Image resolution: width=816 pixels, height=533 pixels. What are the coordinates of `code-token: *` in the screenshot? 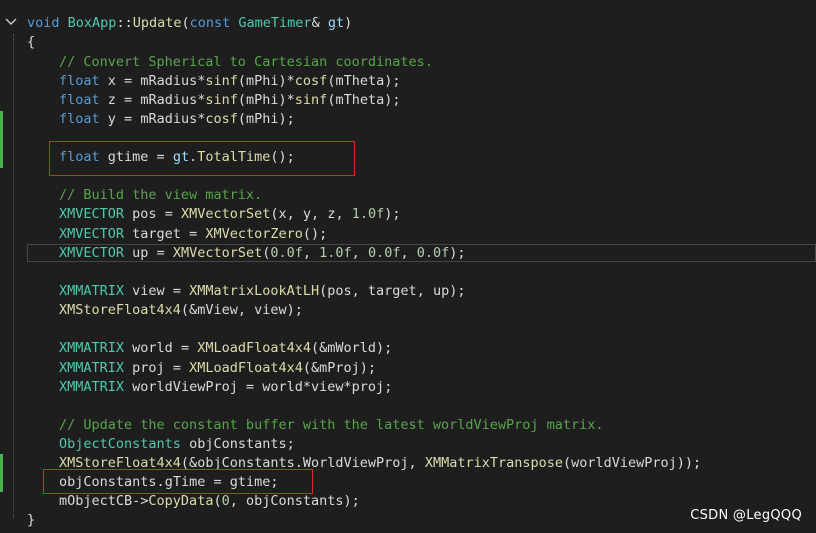 It's located at (307, 387).